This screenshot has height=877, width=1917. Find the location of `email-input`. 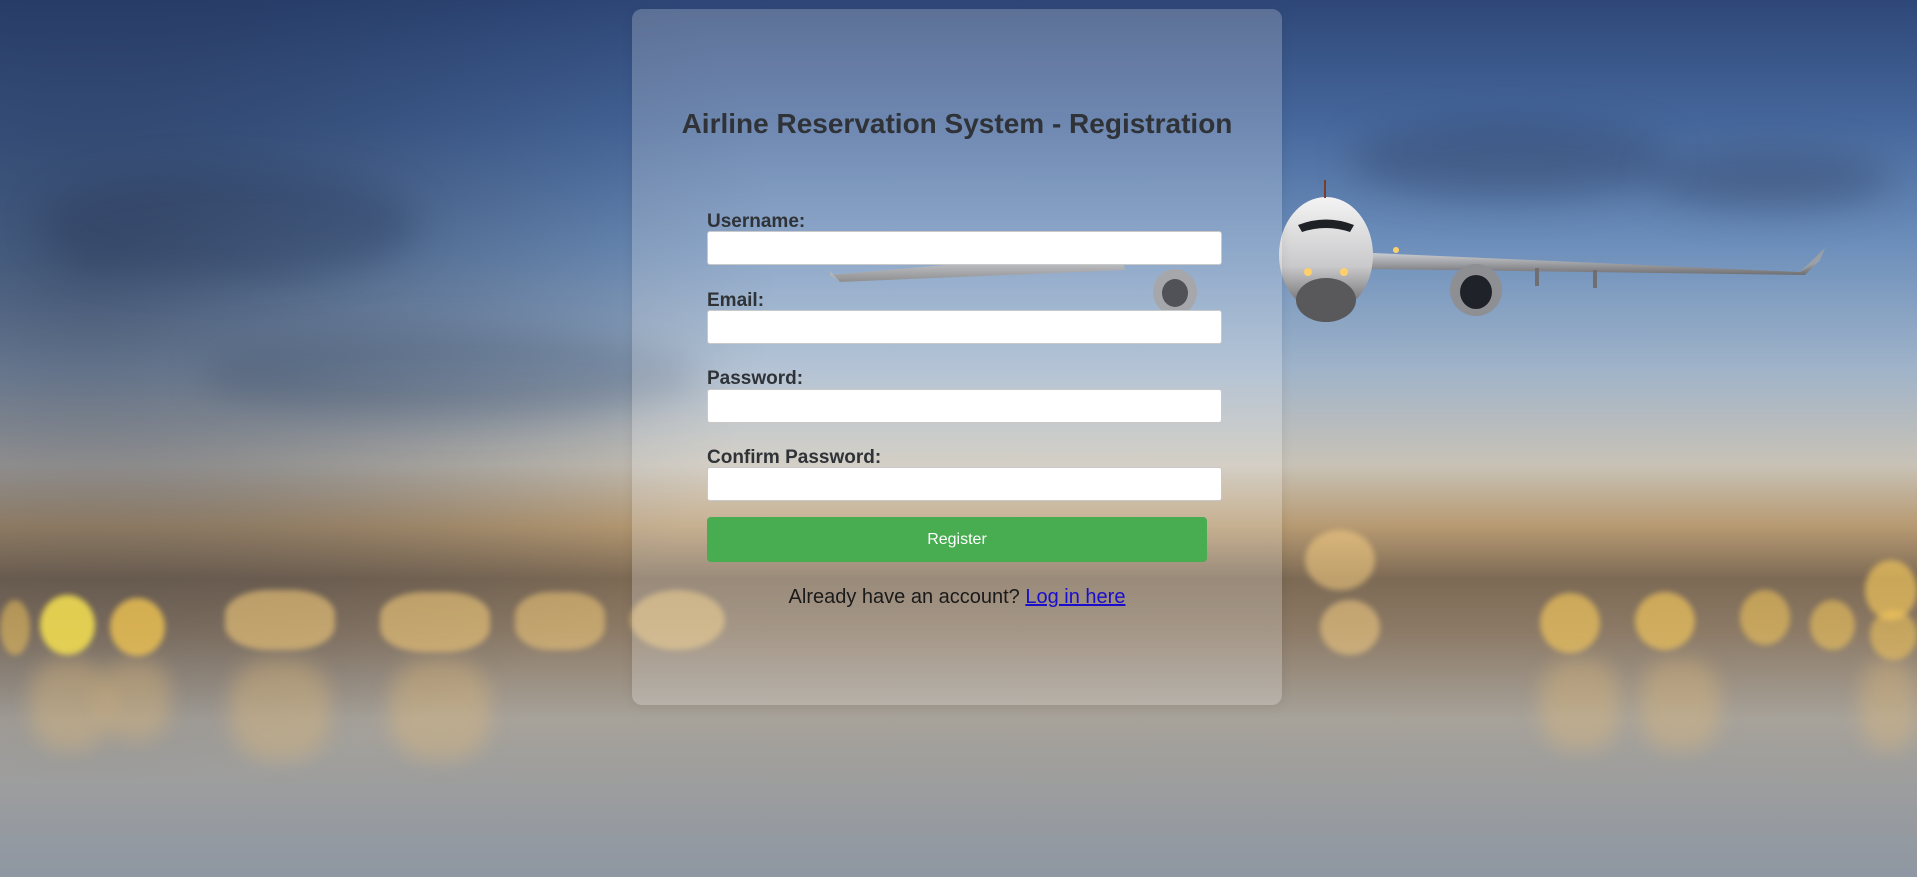

email-input is located at coordinates (964, 327).